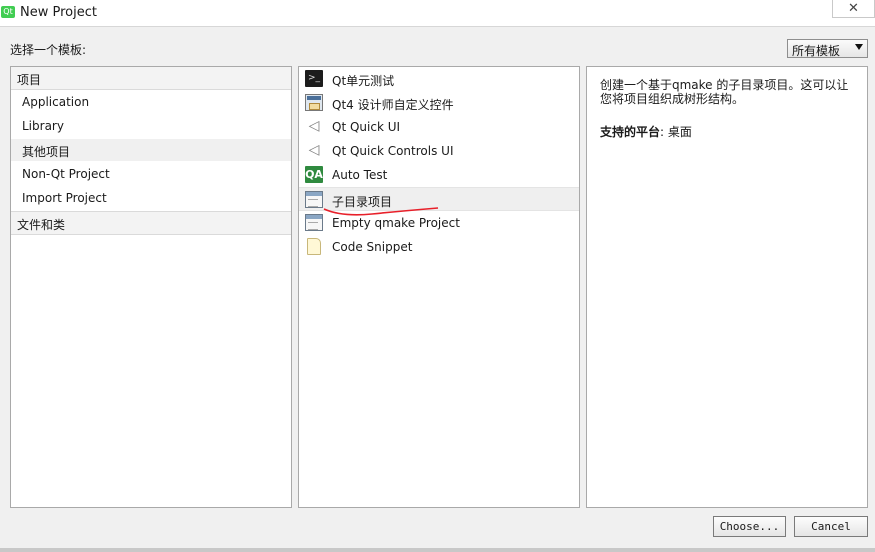 This screenshot has width=875, height=552. I want to click on category-group-files-classes: 文件和类, so click(151, 223).